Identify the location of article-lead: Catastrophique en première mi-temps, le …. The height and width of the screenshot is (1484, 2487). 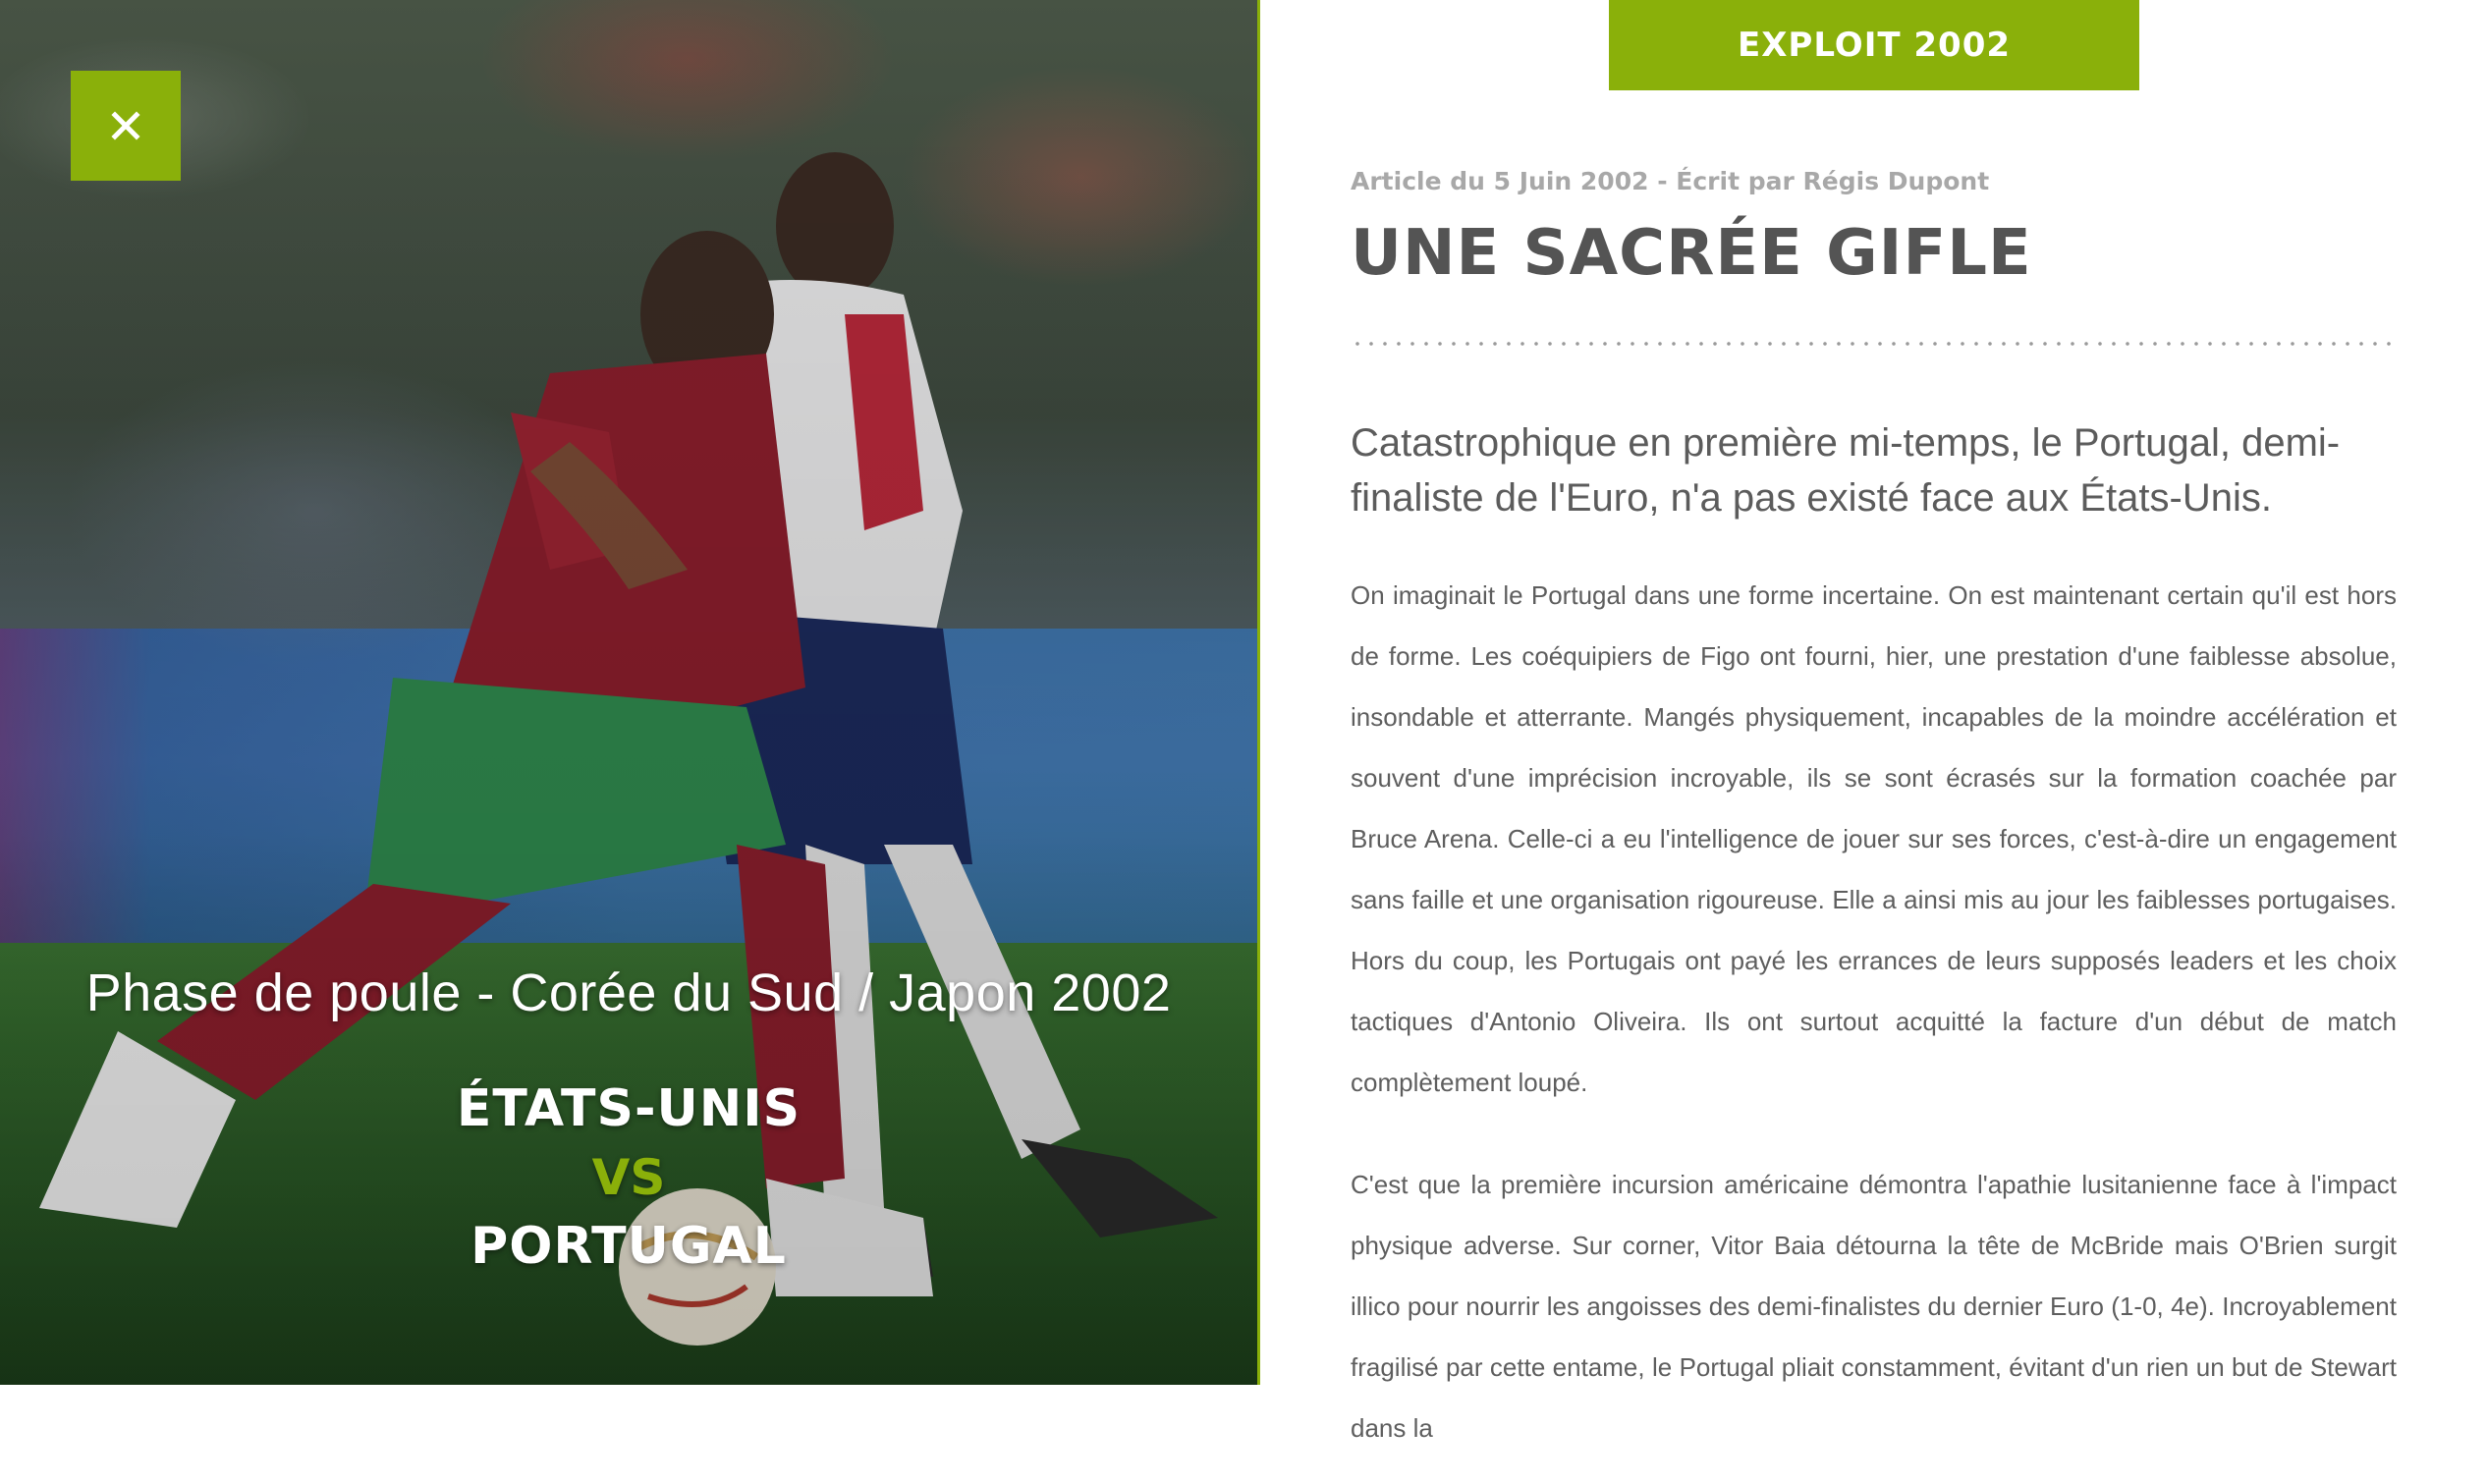
(1846, 470).